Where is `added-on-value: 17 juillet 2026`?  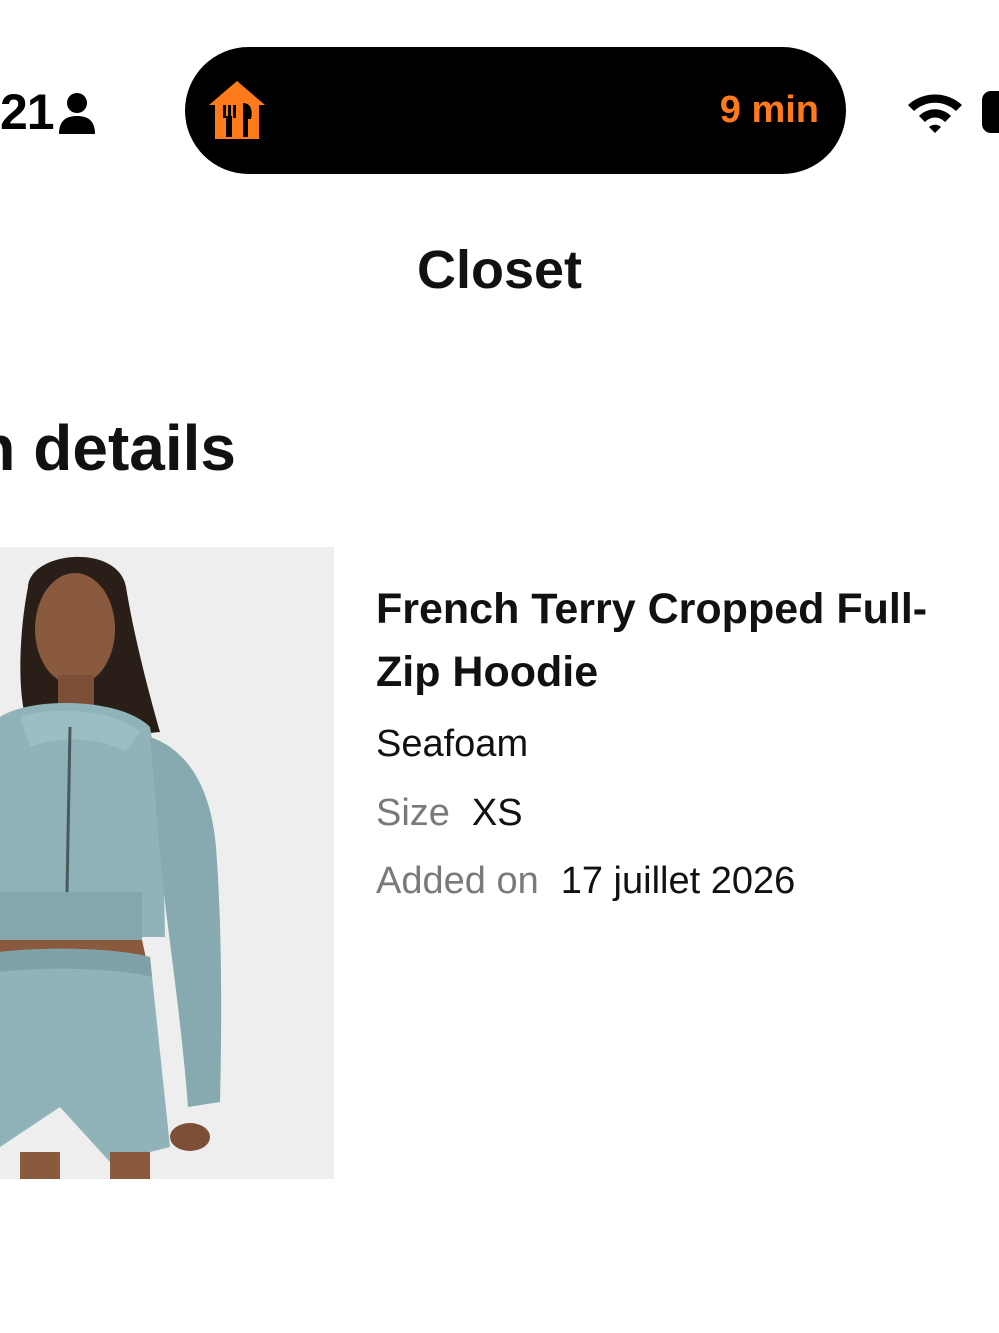 added-on-value: 17 juillet 2026 is located at coordinates (678, 881).